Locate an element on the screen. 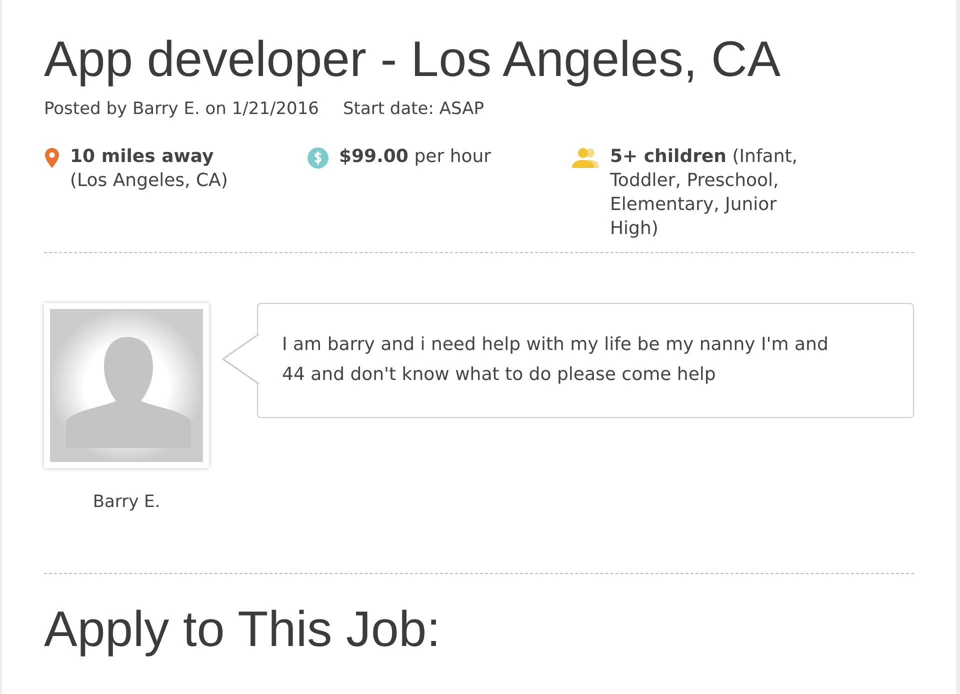  map-pin-icon is located at coordinates (52, 157).